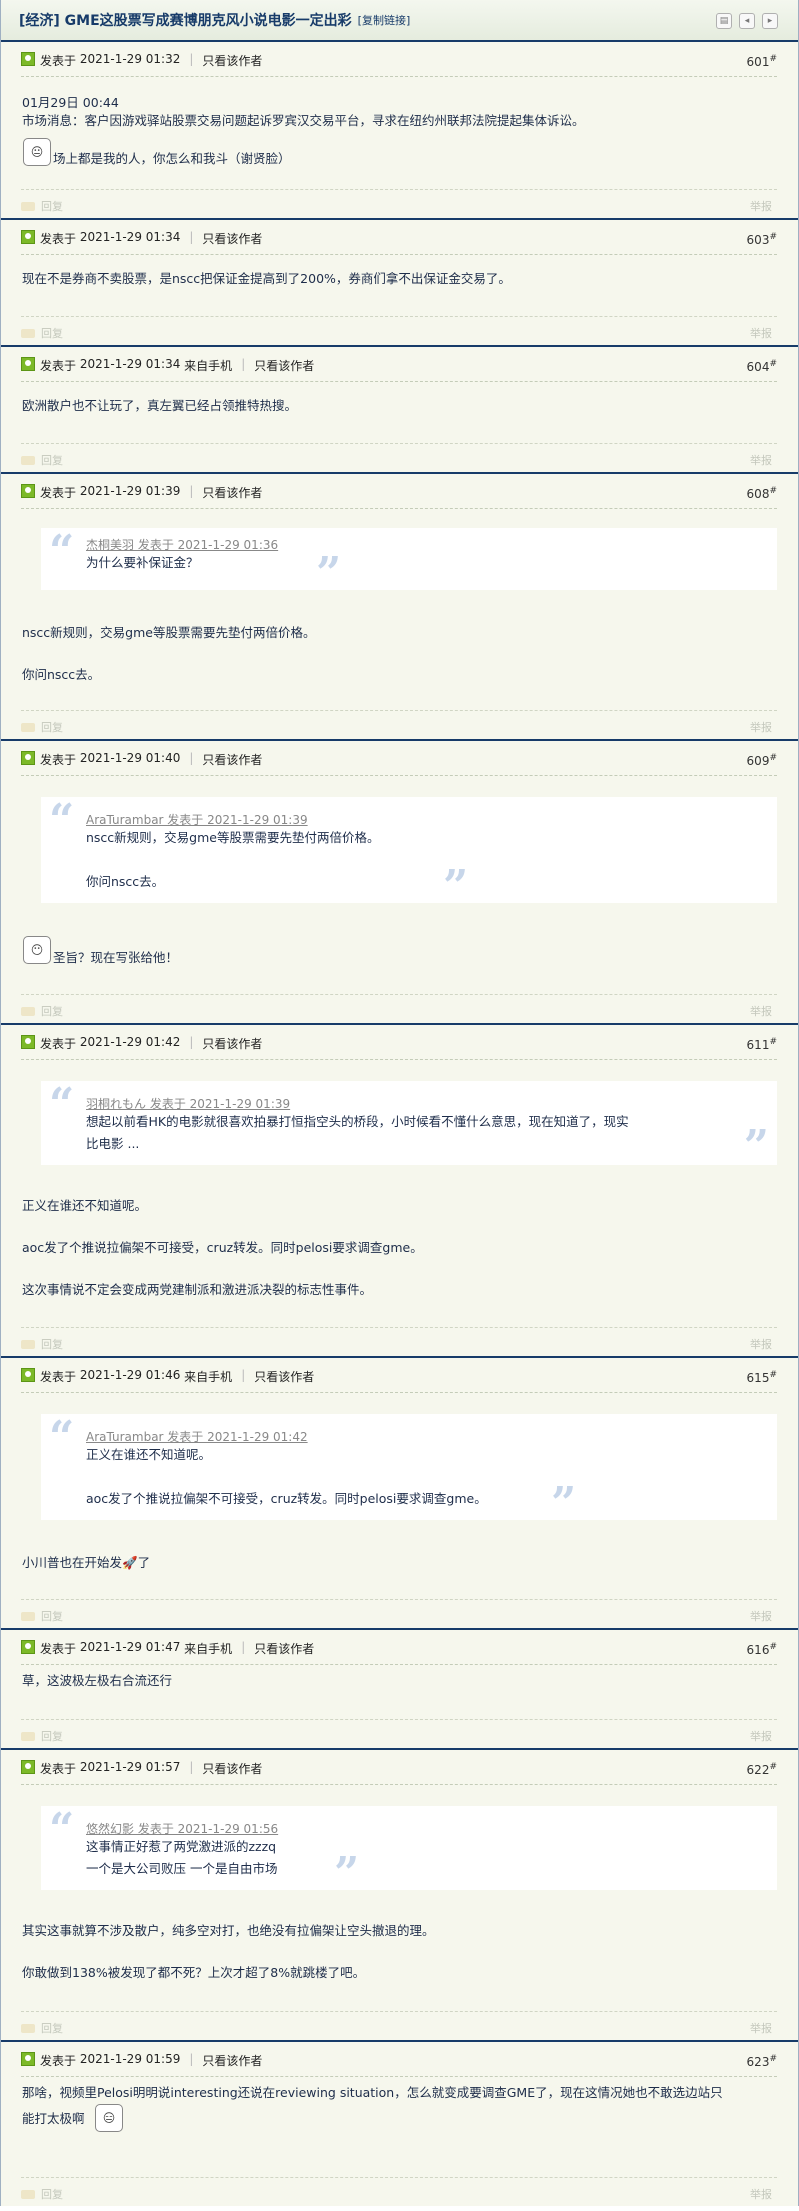 The width and height of the screenshot is (799, 2211). What do you see at coordinates (762, 493) in the screenshot?
I see `floor-number: 608#` at bounding box center [762, 493].